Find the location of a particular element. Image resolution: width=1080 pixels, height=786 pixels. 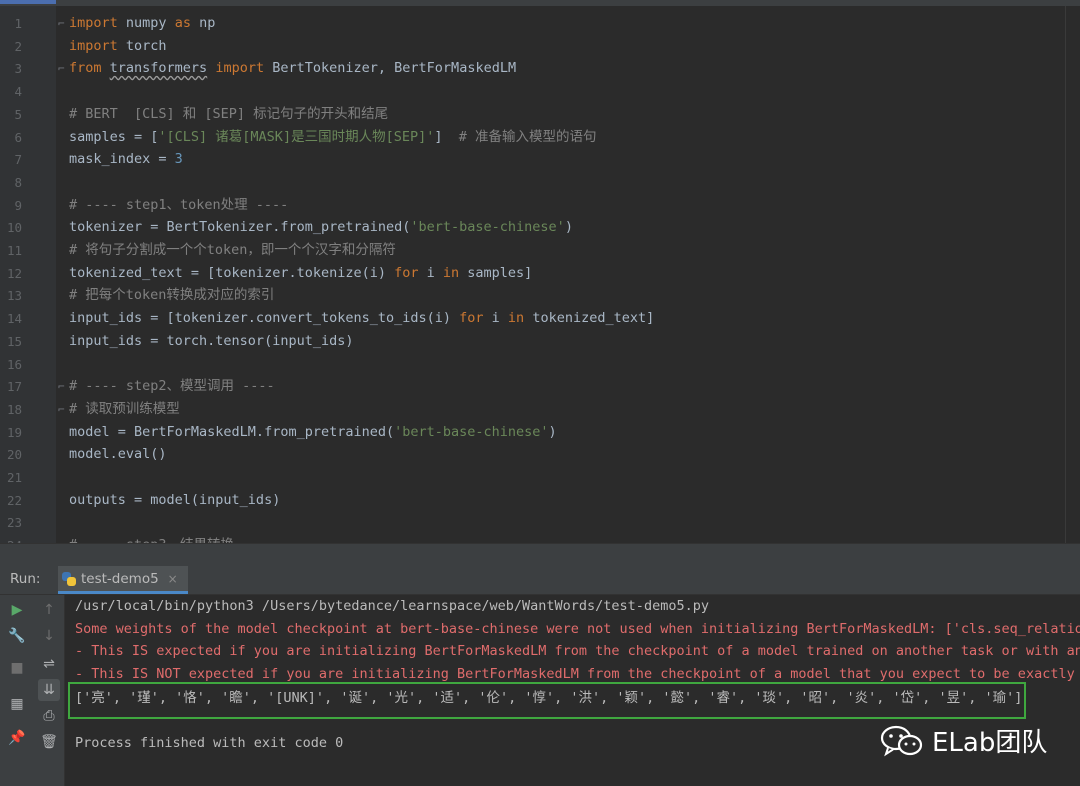

code-token: ) is located at coordinates (552, 431).